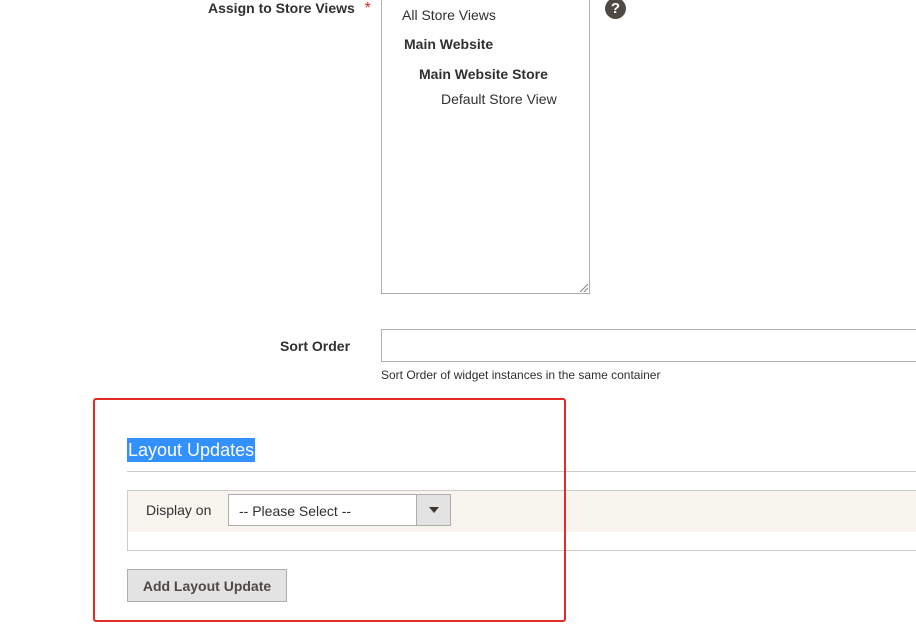 Image resolution: width=916 pixels, height=640 pixels. I want to click on required-asterisk: *, so click(367, 8).